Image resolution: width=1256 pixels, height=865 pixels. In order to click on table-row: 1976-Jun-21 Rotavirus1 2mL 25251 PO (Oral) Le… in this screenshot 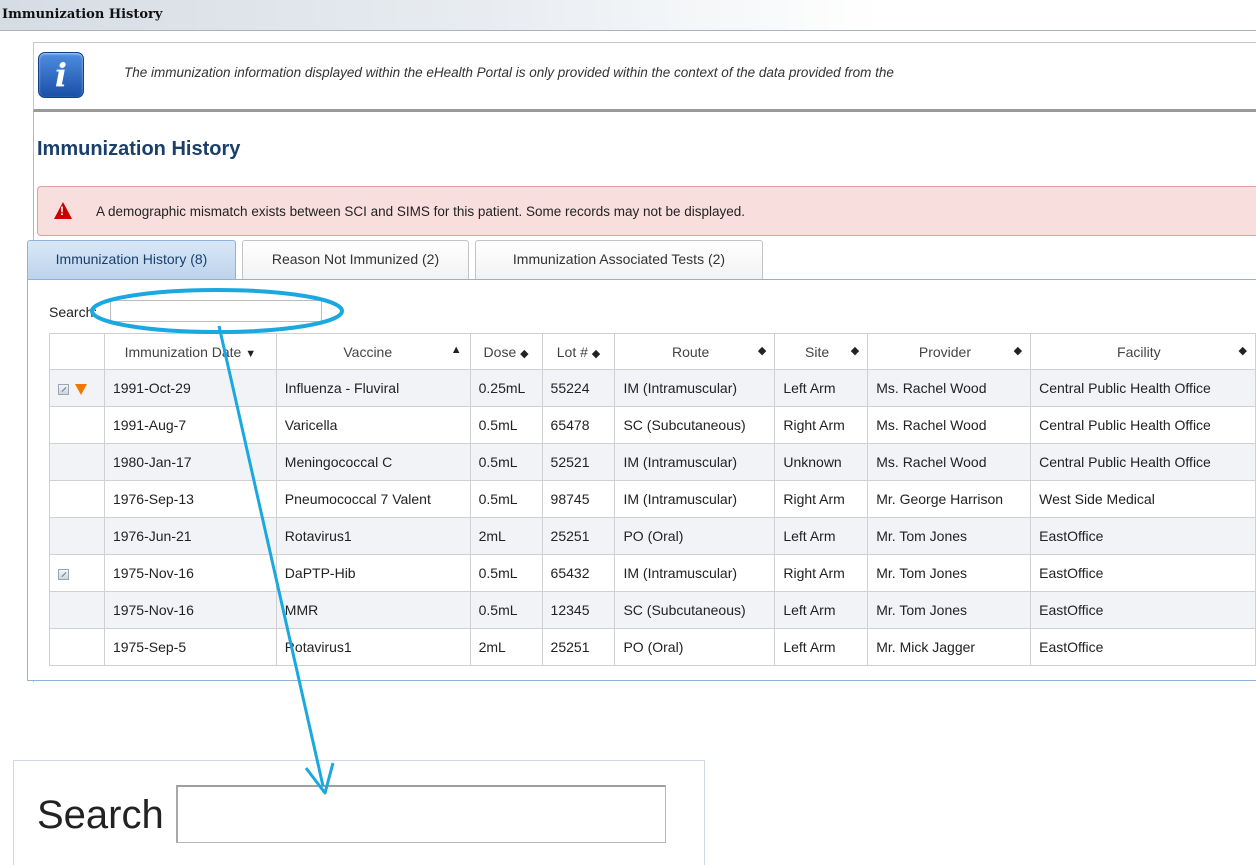, I will do `click(652, 536)`.